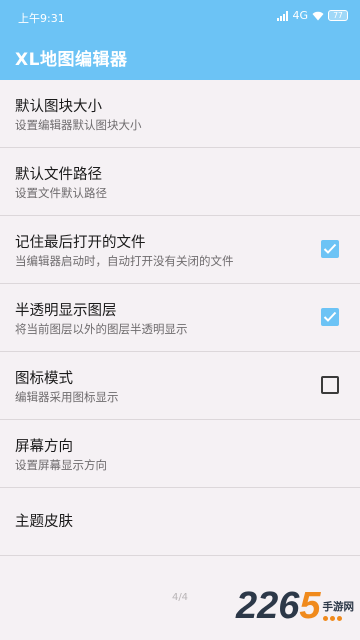  I want to click on pref-remember-last-file: 记住最后打开的文件 当编辑器启动时，自动打开没有关闭的文件, so click(180, 250).